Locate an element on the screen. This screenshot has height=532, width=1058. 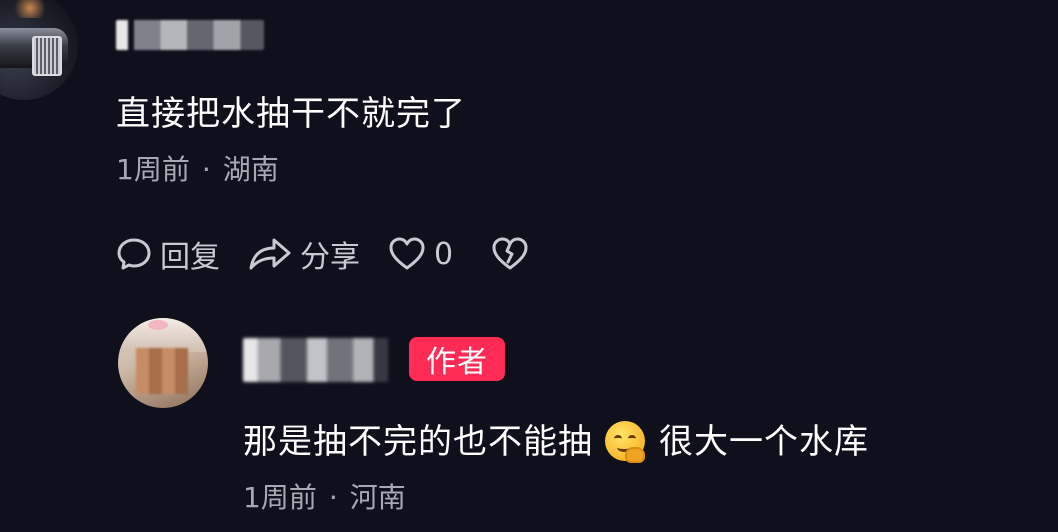
share-label: 分享 is located at coordinates (330, 257).